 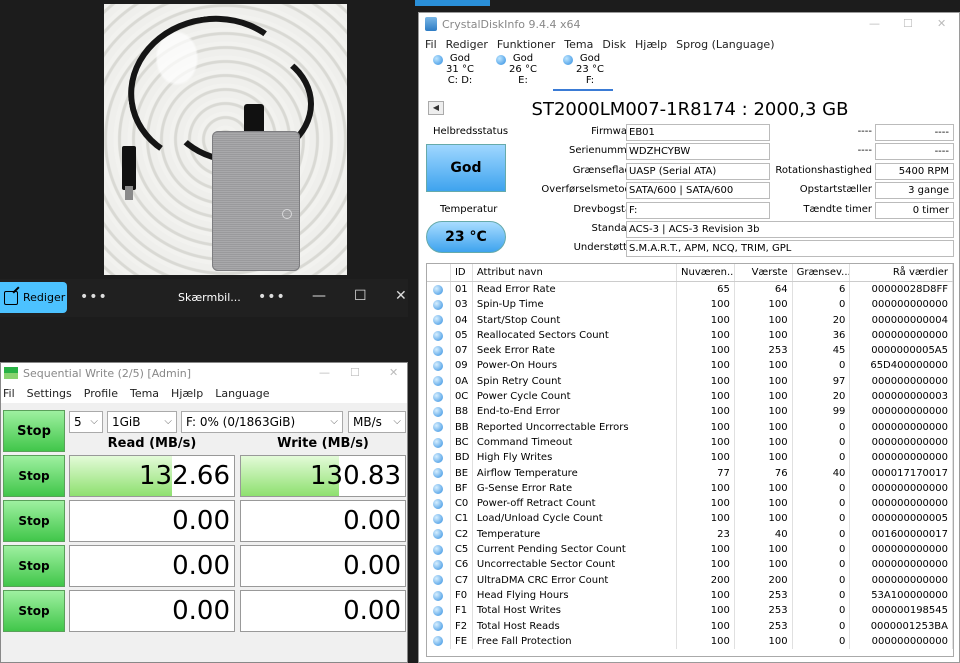 What do you see at coordinates (324, 372) in the screenshot?
I see `cdm-minimize-button: —` at bounding box center [324, 372].